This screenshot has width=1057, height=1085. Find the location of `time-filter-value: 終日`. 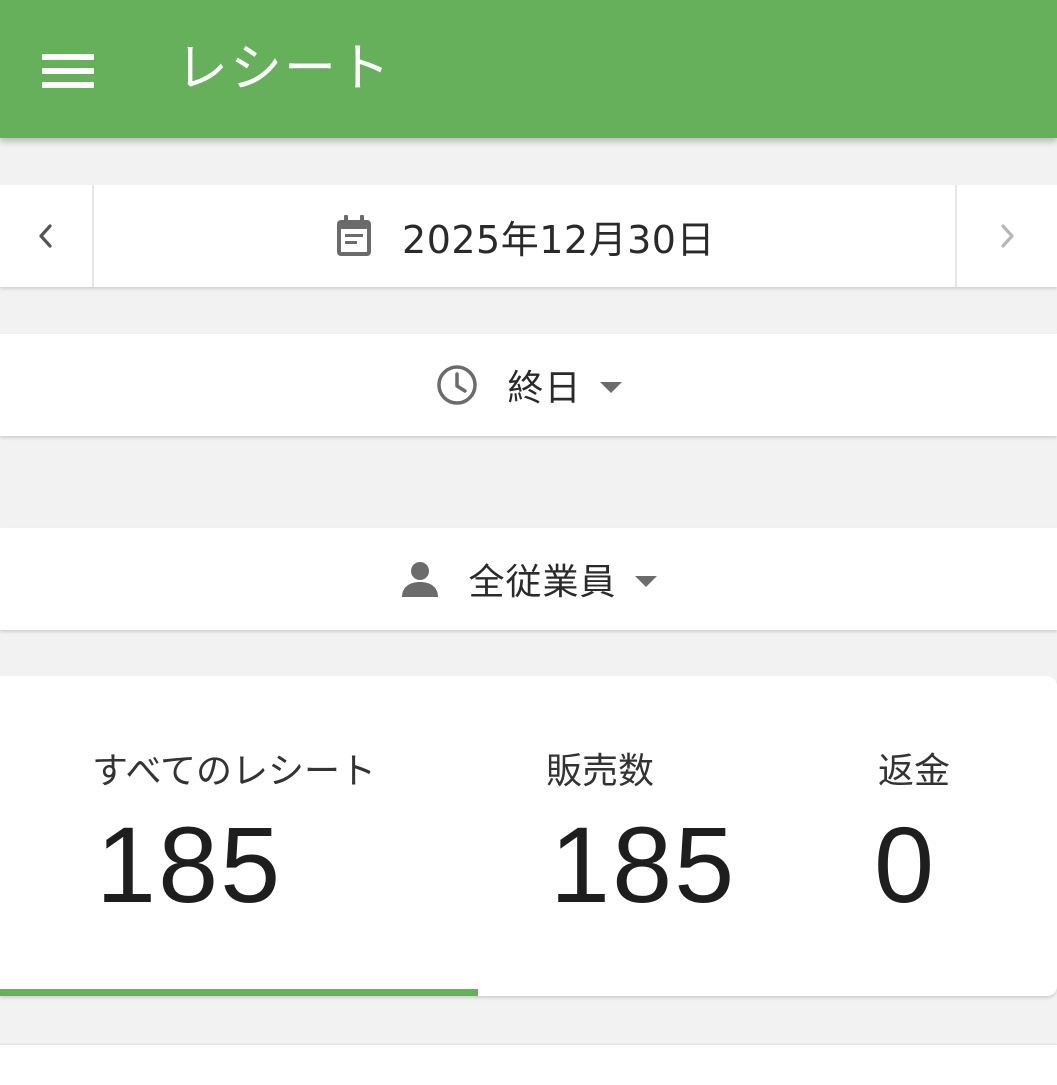

time-filter-value: 終日 is located at coordinates (544, 388).